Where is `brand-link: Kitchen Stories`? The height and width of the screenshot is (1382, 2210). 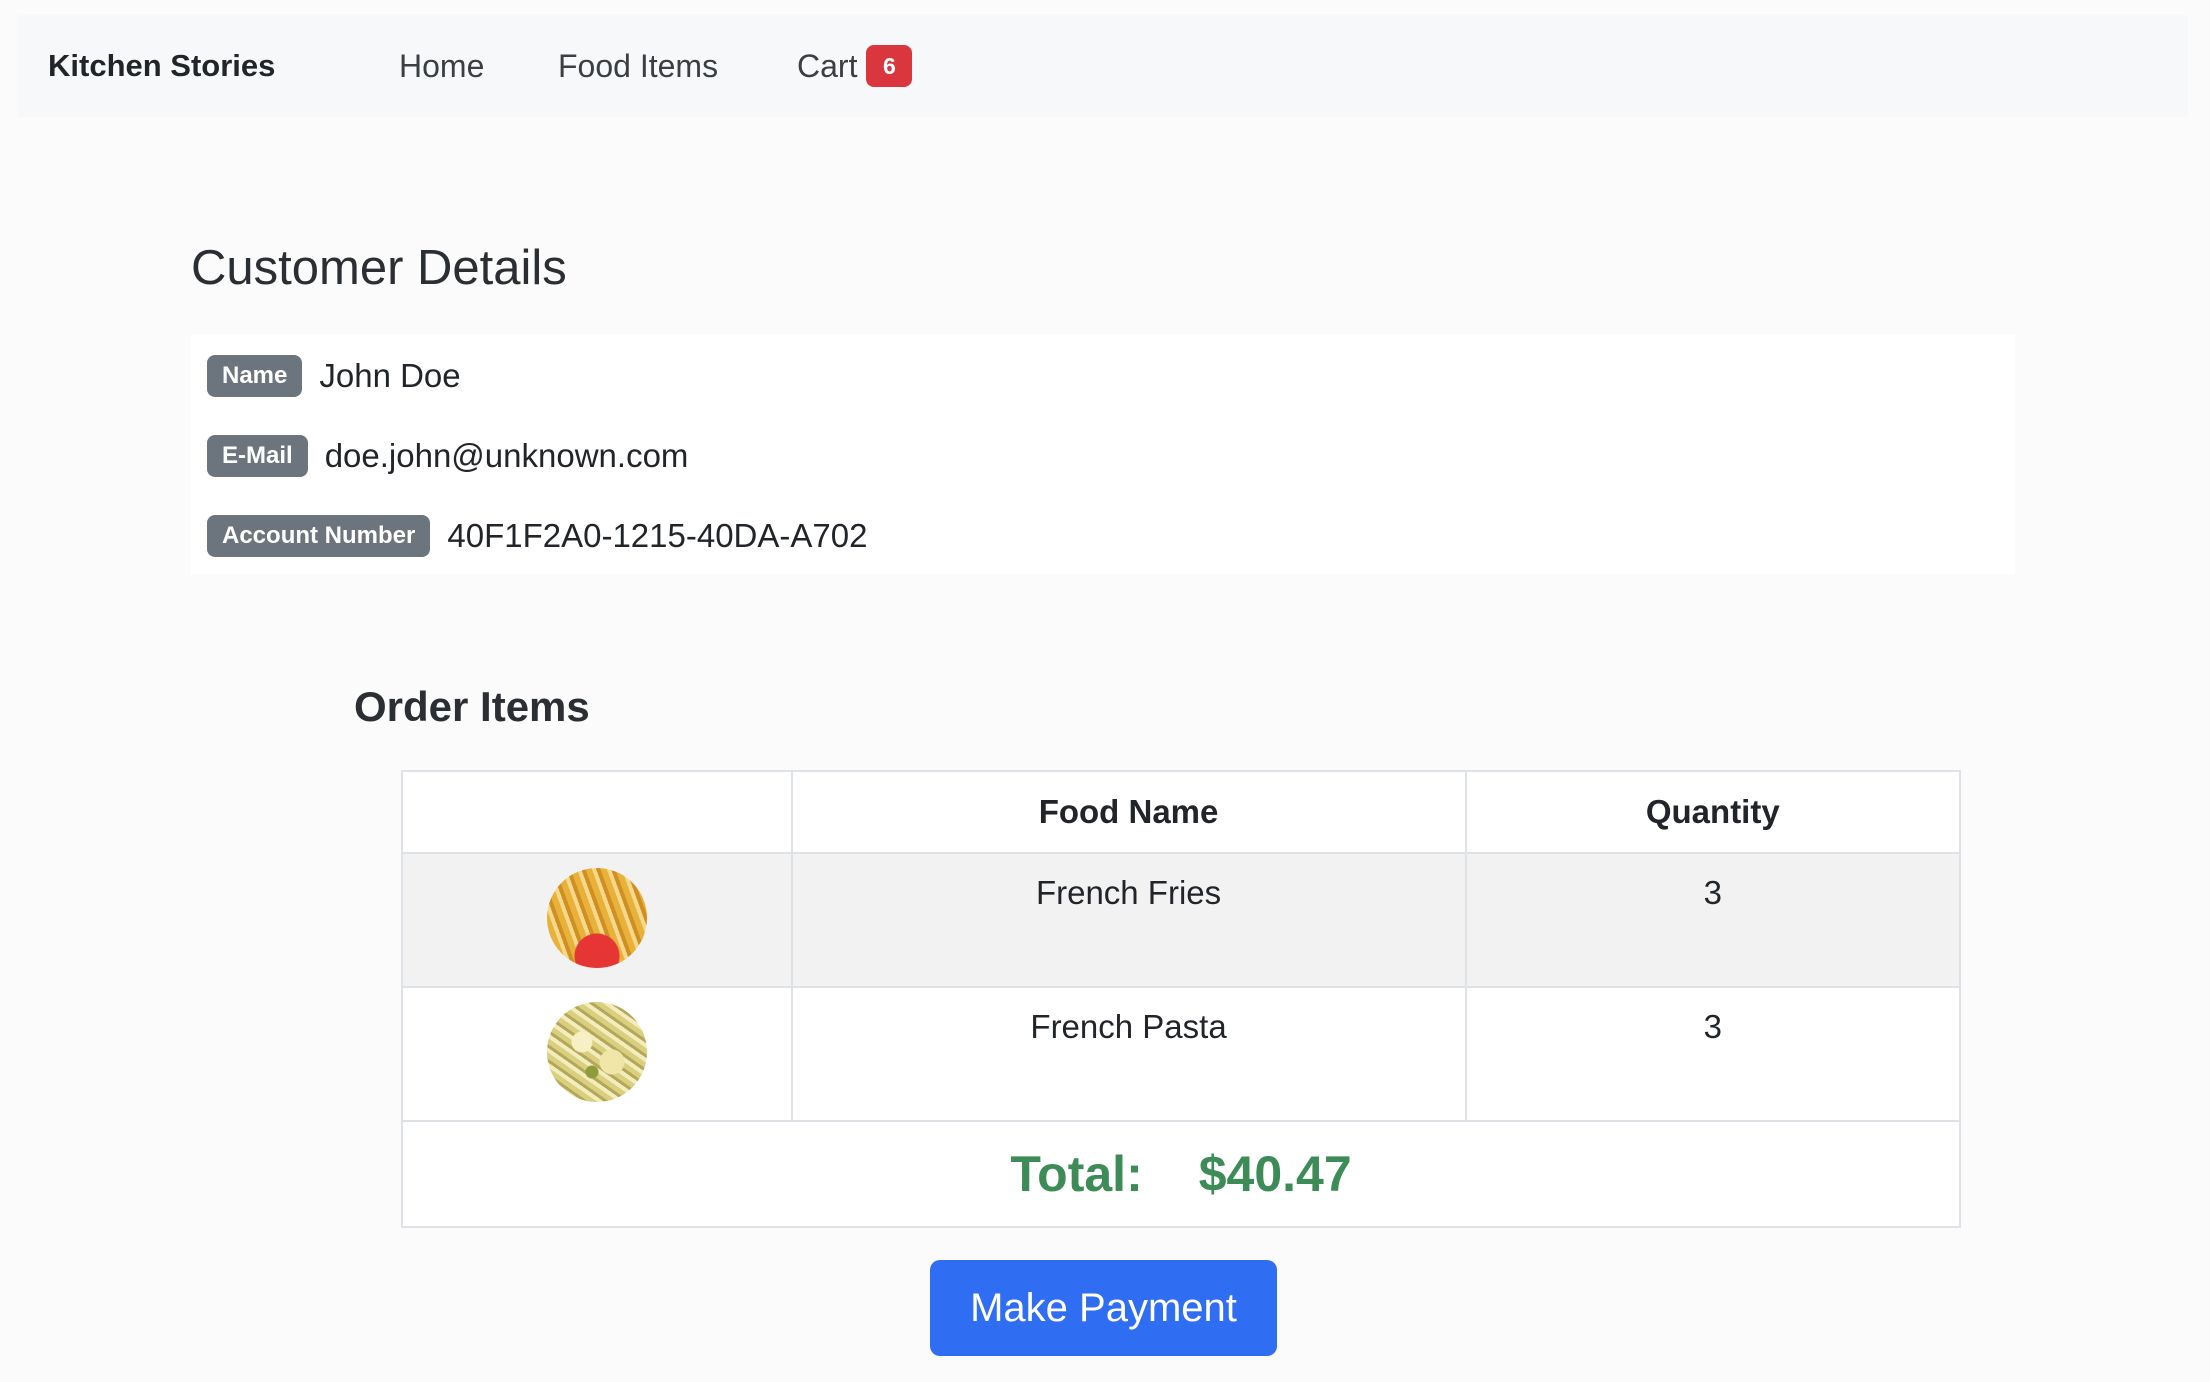
brand-link: Kitchen Stories is located at coordinates (161, 66).